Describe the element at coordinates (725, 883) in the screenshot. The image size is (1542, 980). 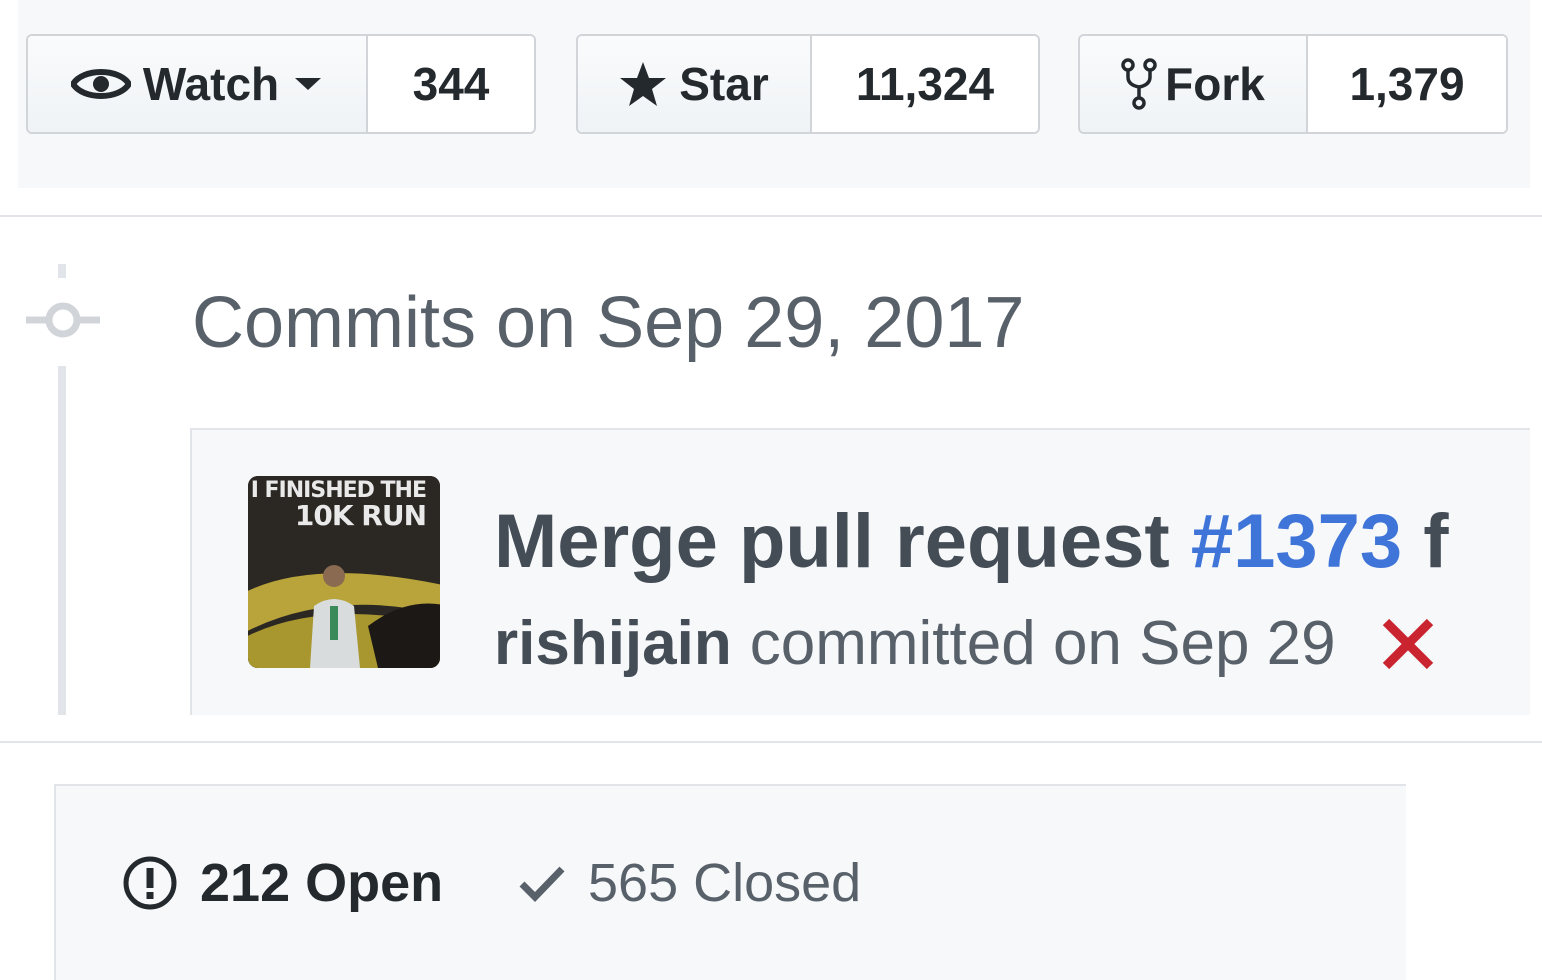
I see `closed-issues-label: 565 Closed` at that location.